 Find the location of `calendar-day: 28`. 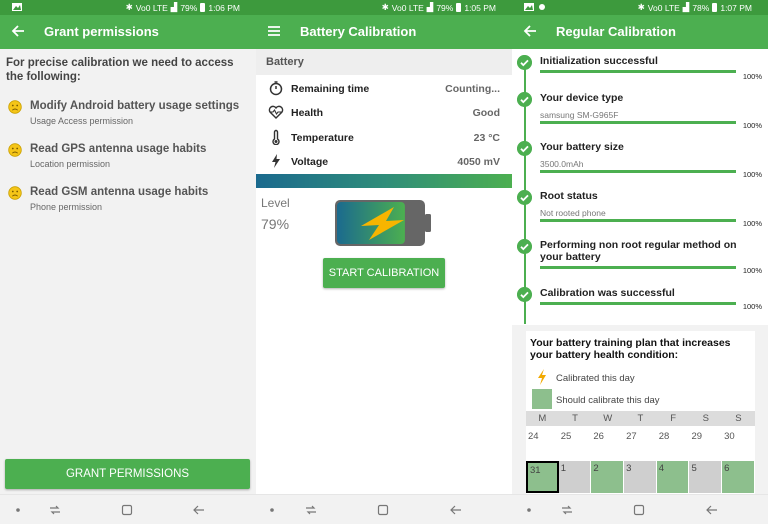

calendar-day: 28 is located at coordinates (673, 443).